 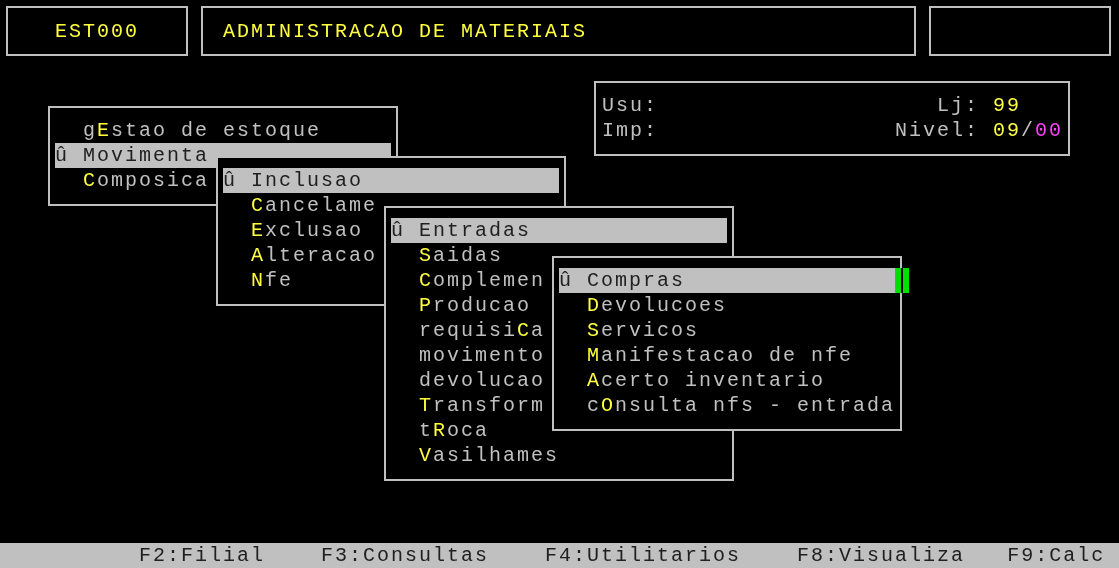 What do you see at coordinates (643, 555) in the screenshot?
I see `function-key: F4:Utilitarios` at bounding box center [643, 555].